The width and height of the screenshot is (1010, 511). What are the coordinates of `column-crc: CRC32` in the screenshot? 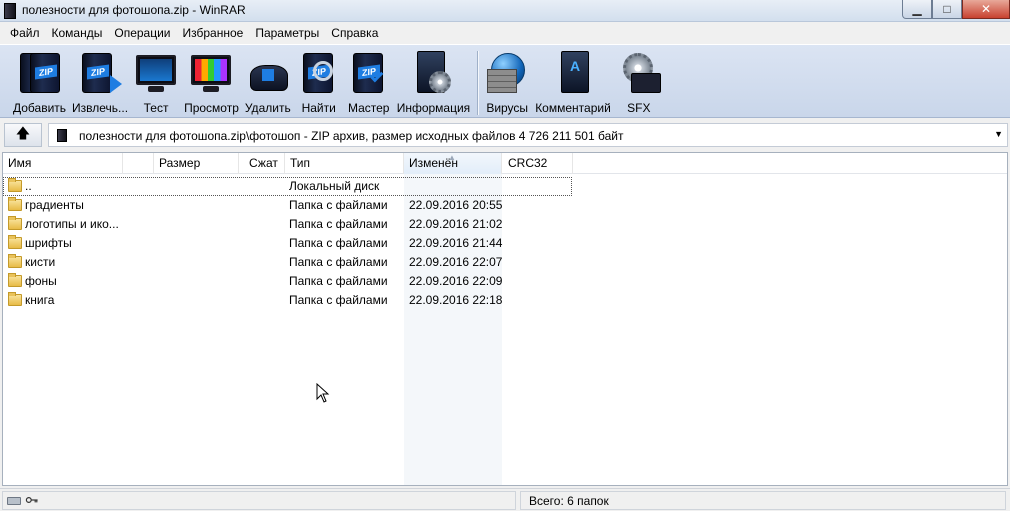 It's located at (538, 163).